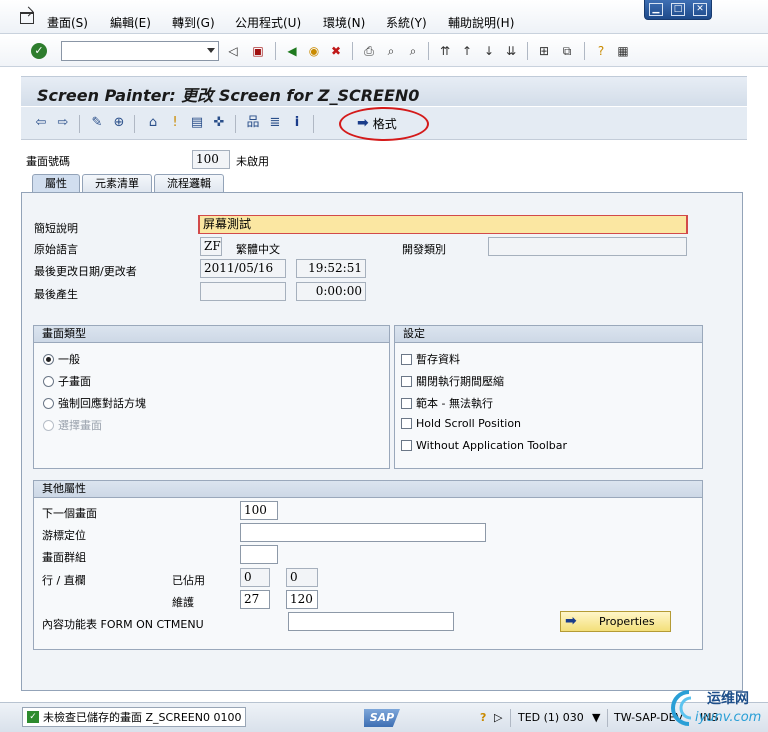  Describe the element at coordinates (728, 699) in the screenshot. I see `watermark-name: 运维网` at that location.